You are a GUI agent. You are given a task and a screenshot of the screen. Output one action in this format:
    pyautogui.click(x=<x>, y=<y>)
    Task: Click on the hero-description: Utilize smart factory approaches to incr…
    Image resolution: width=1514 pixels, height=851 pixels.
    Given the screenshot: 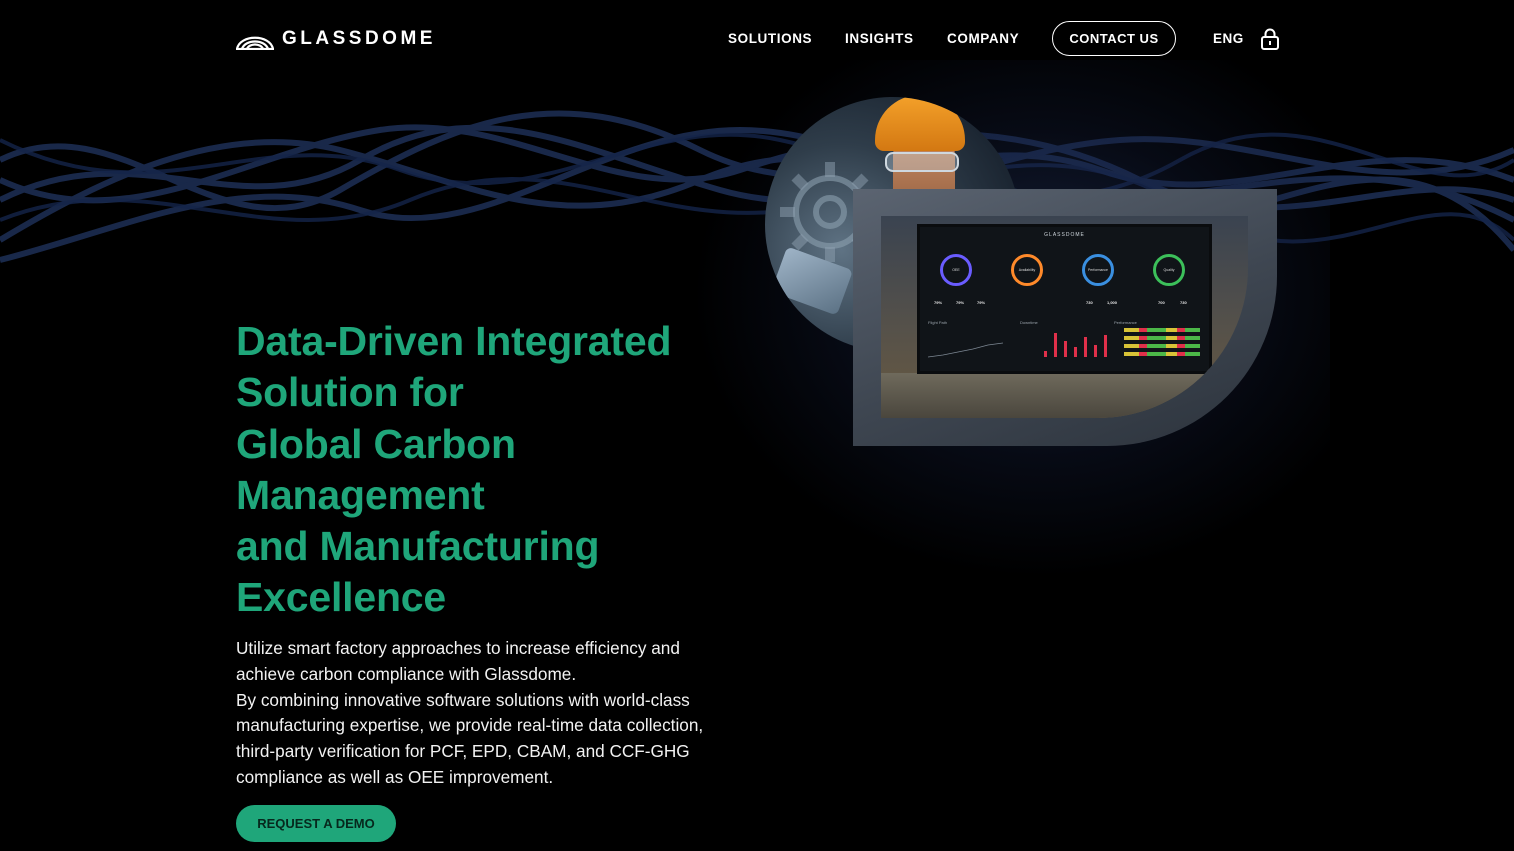 What is the action you would take?
    pyautogui.click(x=491, y=713)
    